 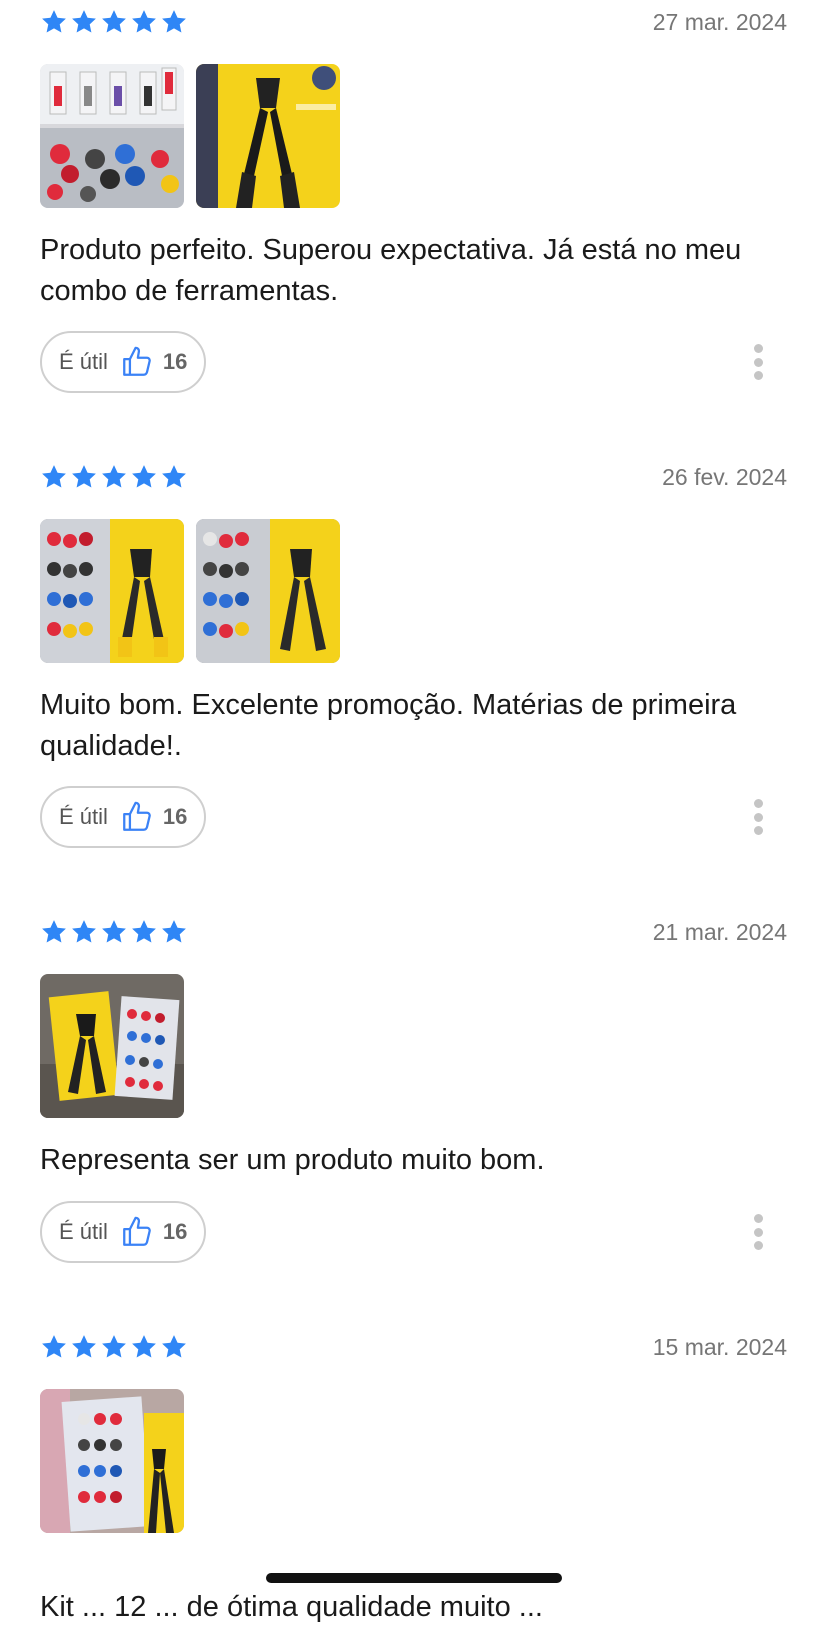 I want to click on review-date: 15 mar. 2024, so click(x=719, y=1347).